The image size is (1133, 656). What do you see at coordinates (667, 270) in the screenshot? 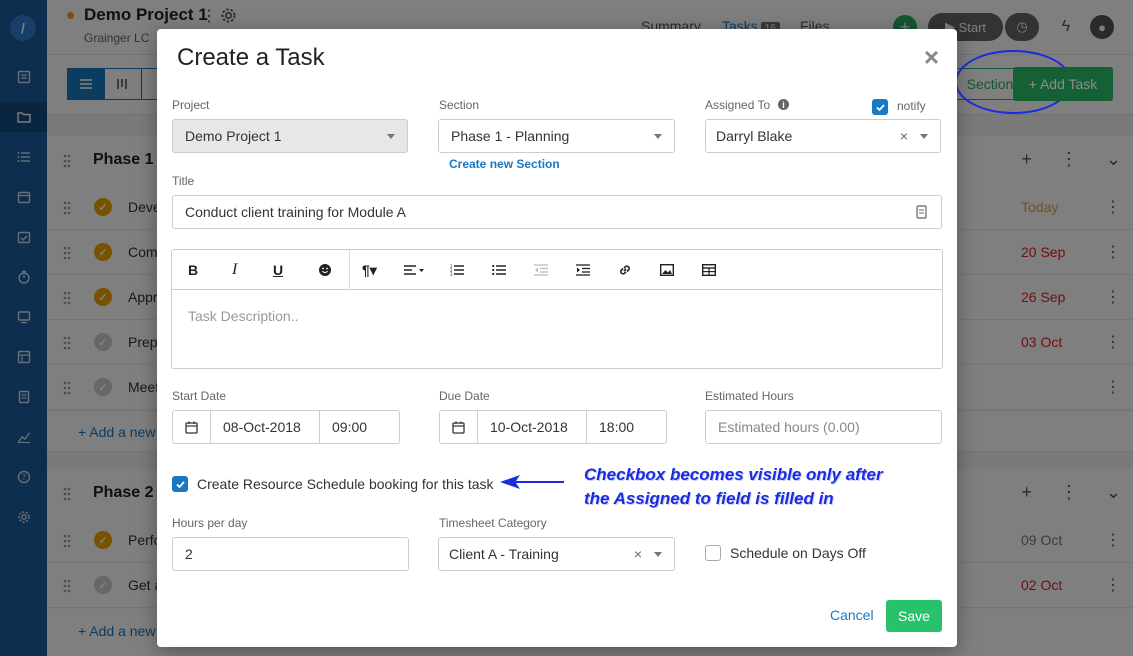
I see `image-icon` at bounding box center [667, 270].